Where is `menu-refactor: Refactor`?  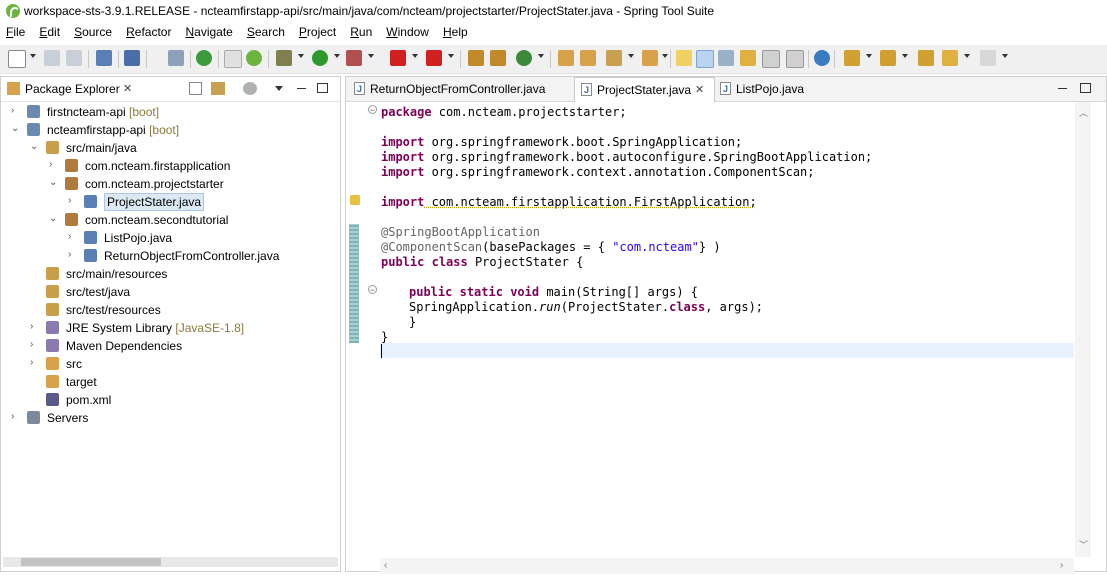
menu-refactor: Refactor is located at coordinates (149, 33).